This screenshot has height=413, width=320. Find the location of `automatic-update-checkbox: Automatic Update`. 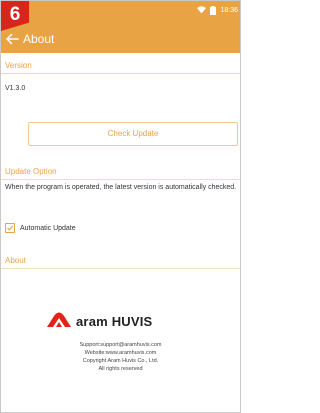

automatic-update-checkbox: Automatic Update is located at coordinates (40, 228).